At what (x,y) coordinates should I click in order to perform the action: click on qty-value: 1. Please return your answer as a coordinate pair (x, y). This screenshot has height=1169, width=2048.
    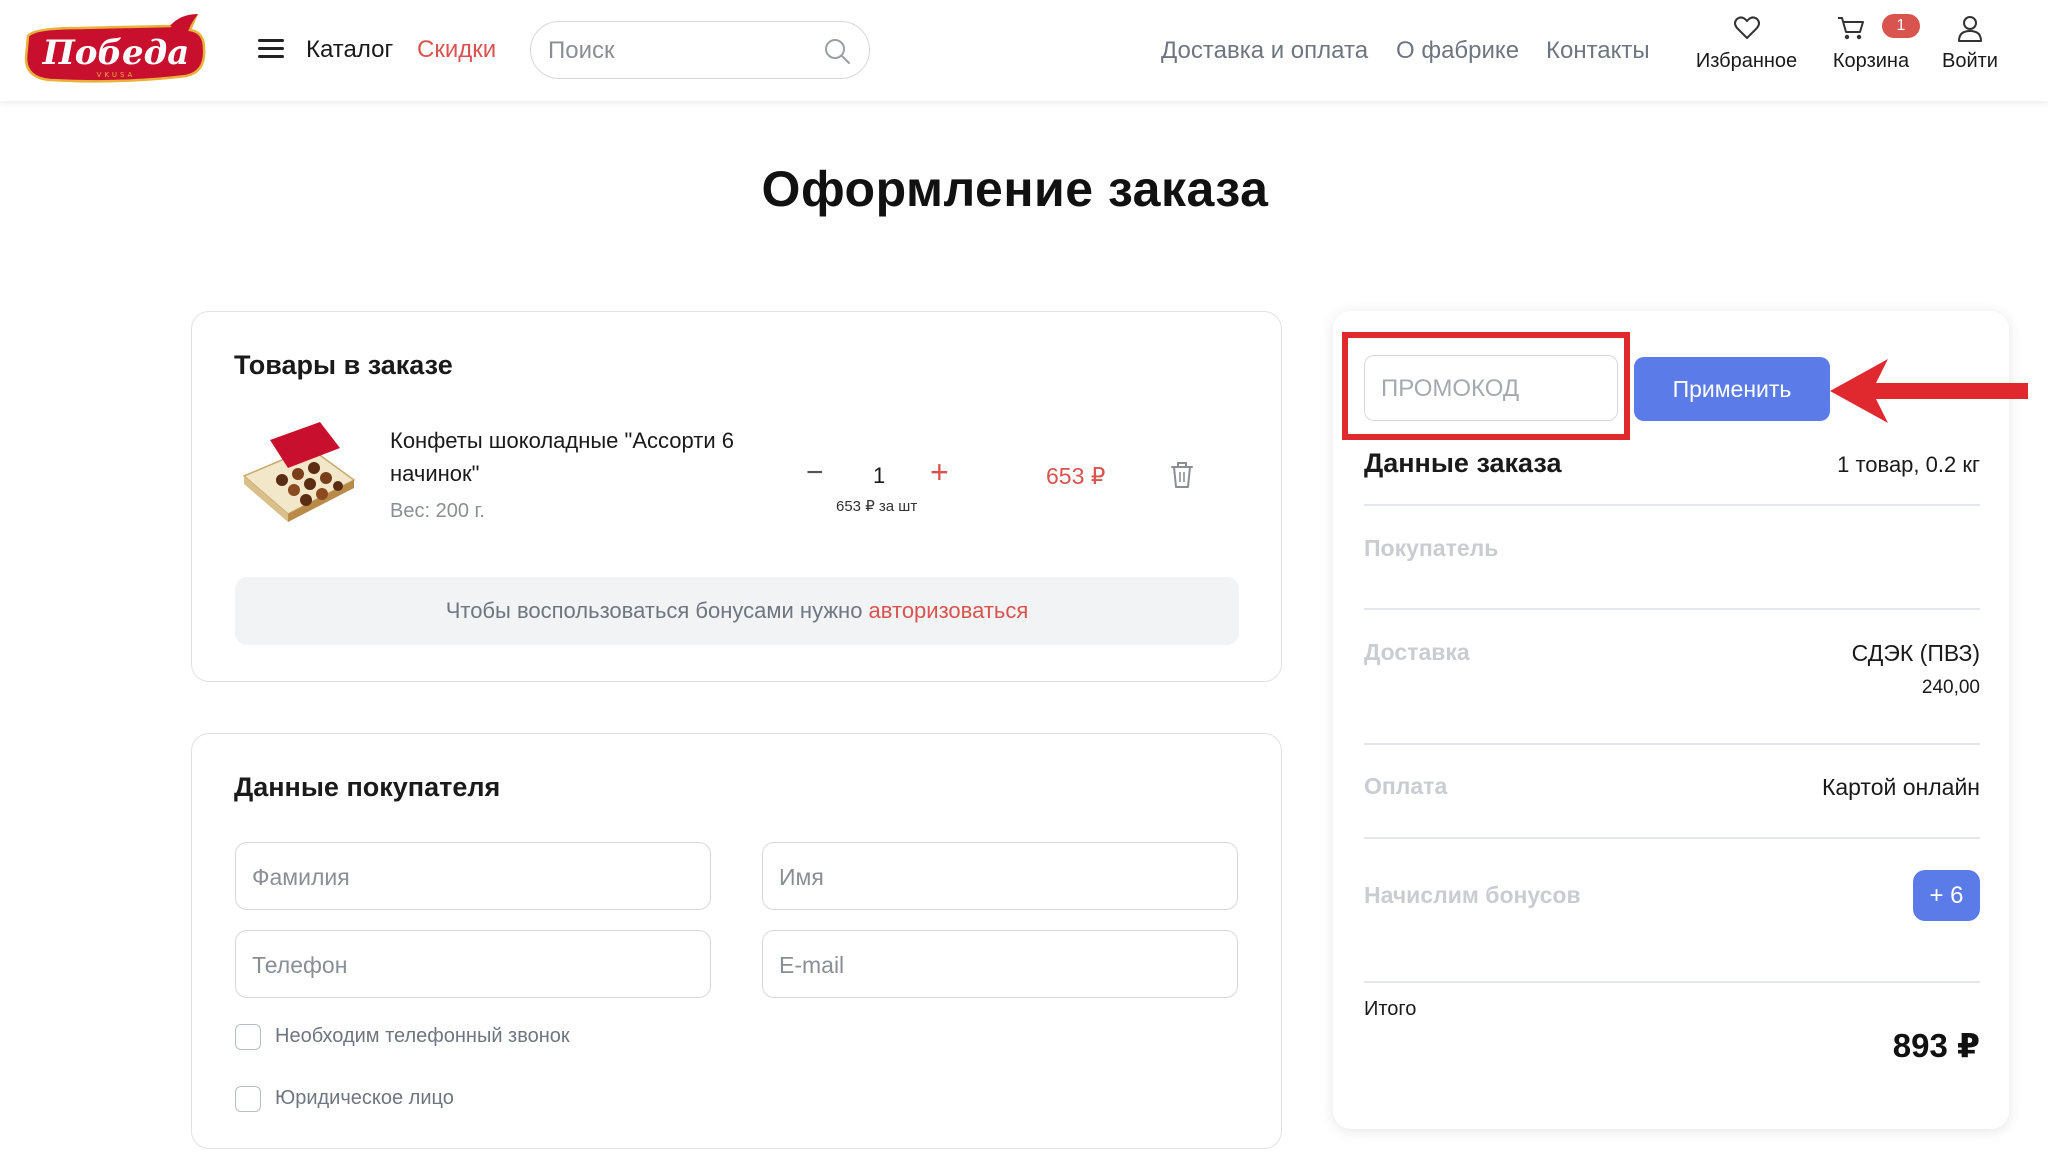
    Looking at the image, I should click on (879, 476).